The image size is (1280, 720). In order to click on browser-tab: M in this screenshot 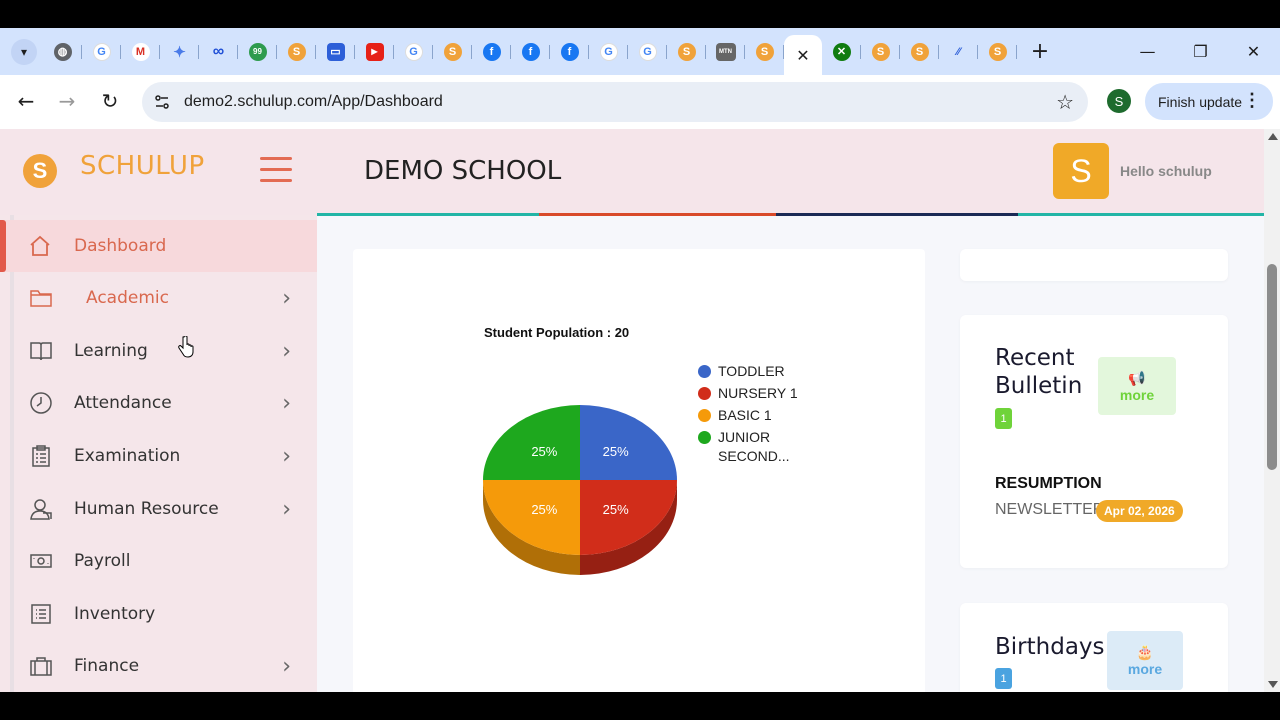, I will do `click(140, 52)`.